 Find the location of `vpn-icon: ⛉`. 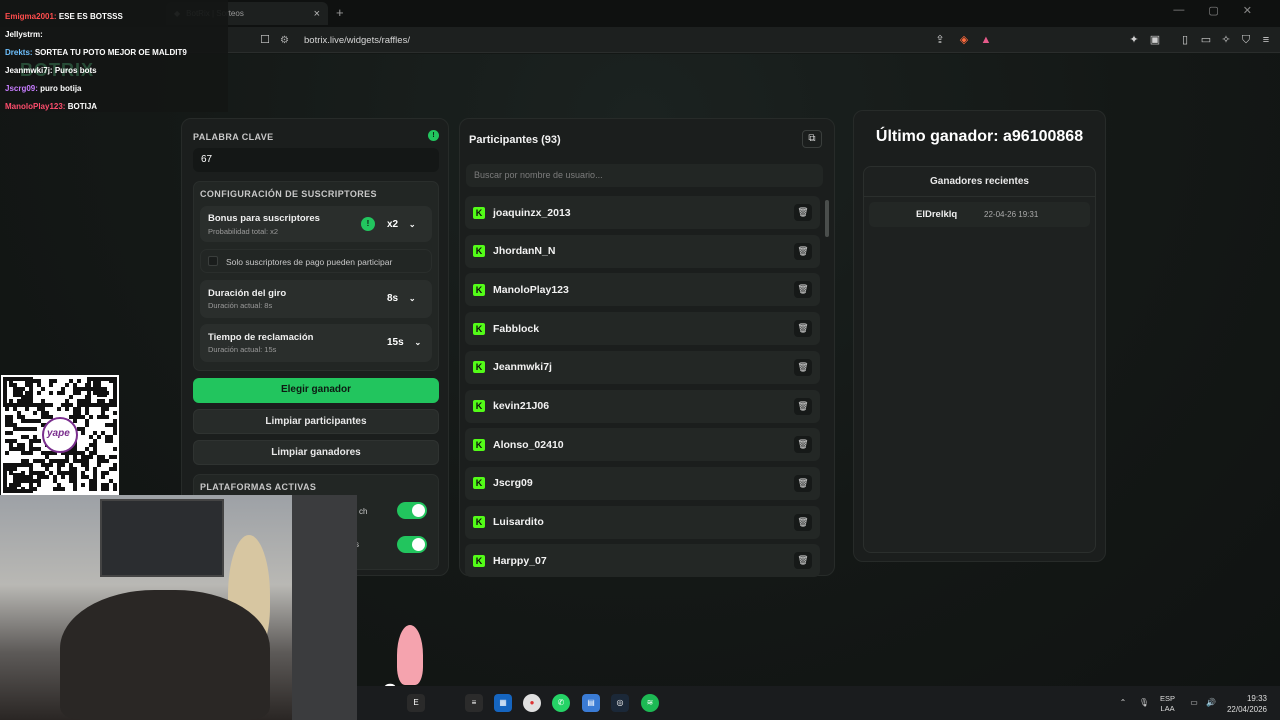

vpn-icon: ⛉ is located at coordinates (1246, 40).